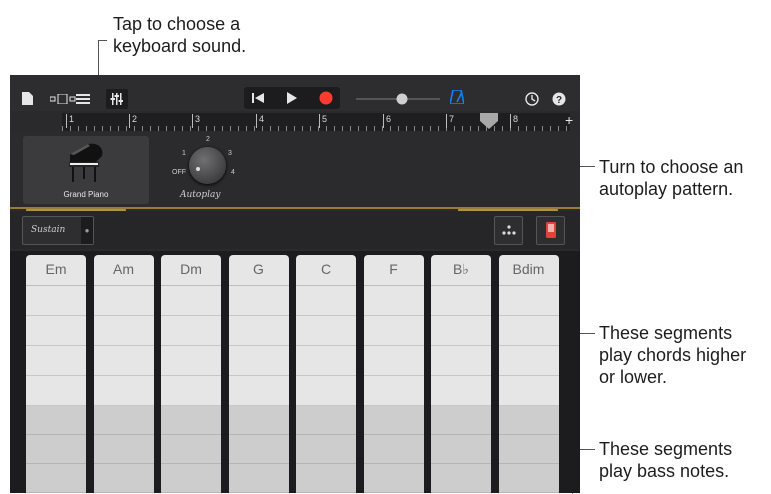  I want to click on controls-bar: Sustain ●, so click(295, 230).